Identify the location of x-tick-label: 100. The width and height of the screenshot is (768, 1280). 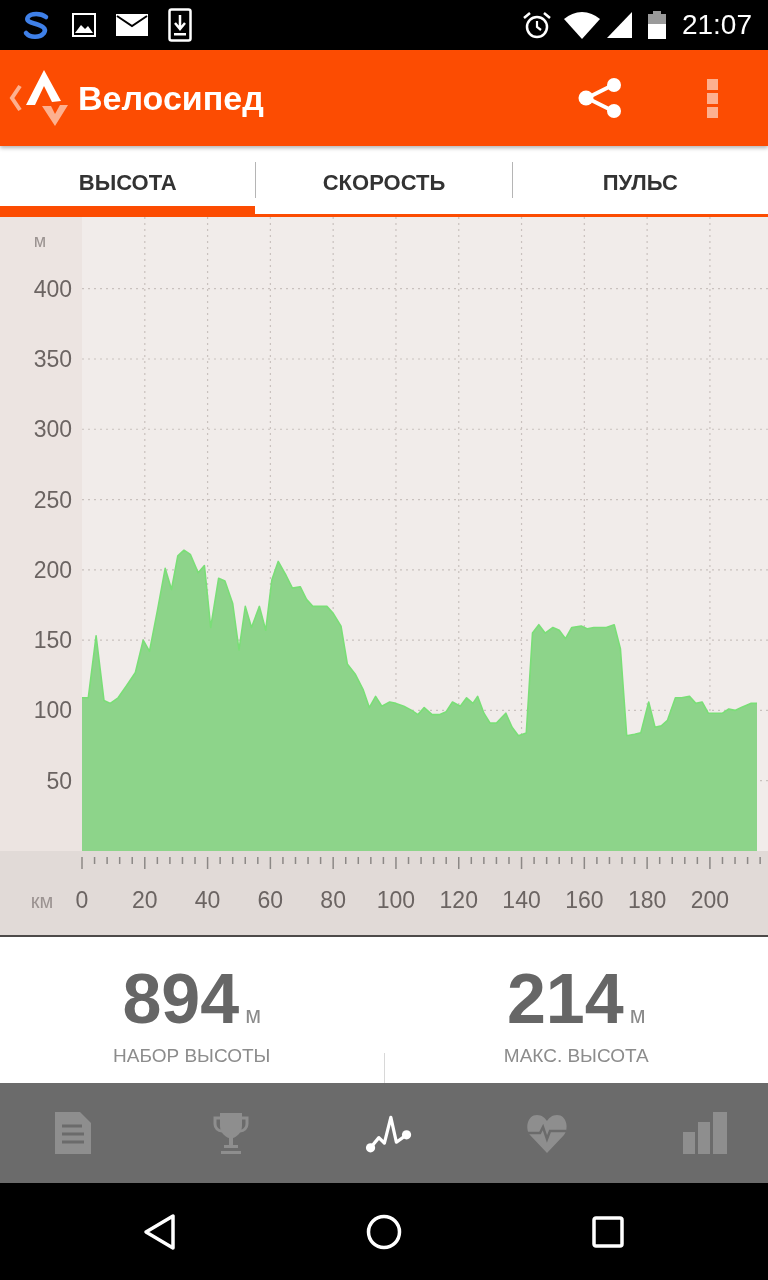
(396, 900).